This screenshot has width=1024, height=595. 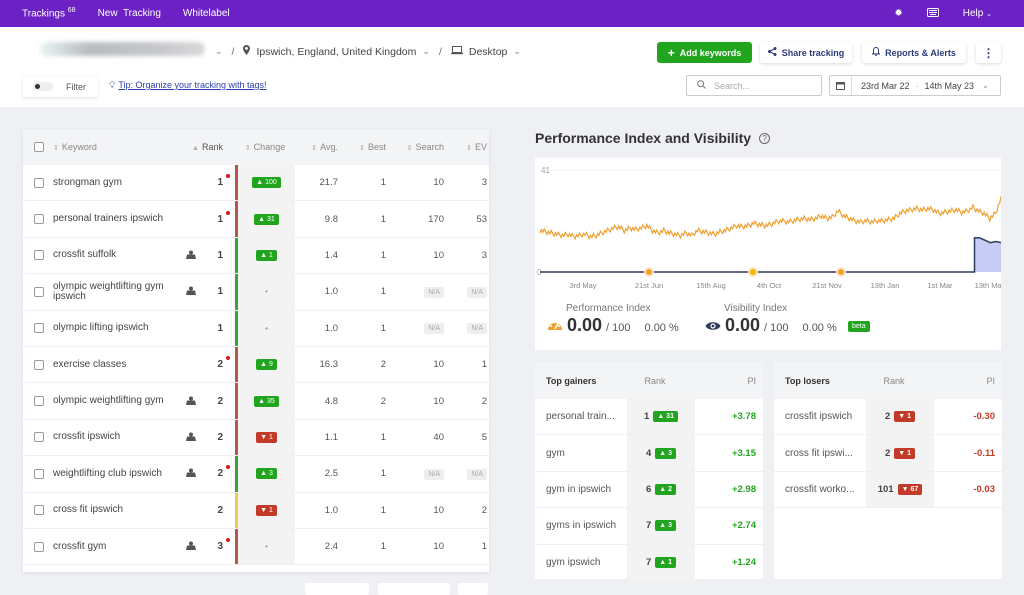 I want to click on col-rank-header: ▲ Rank, so click(x=202, y=147).